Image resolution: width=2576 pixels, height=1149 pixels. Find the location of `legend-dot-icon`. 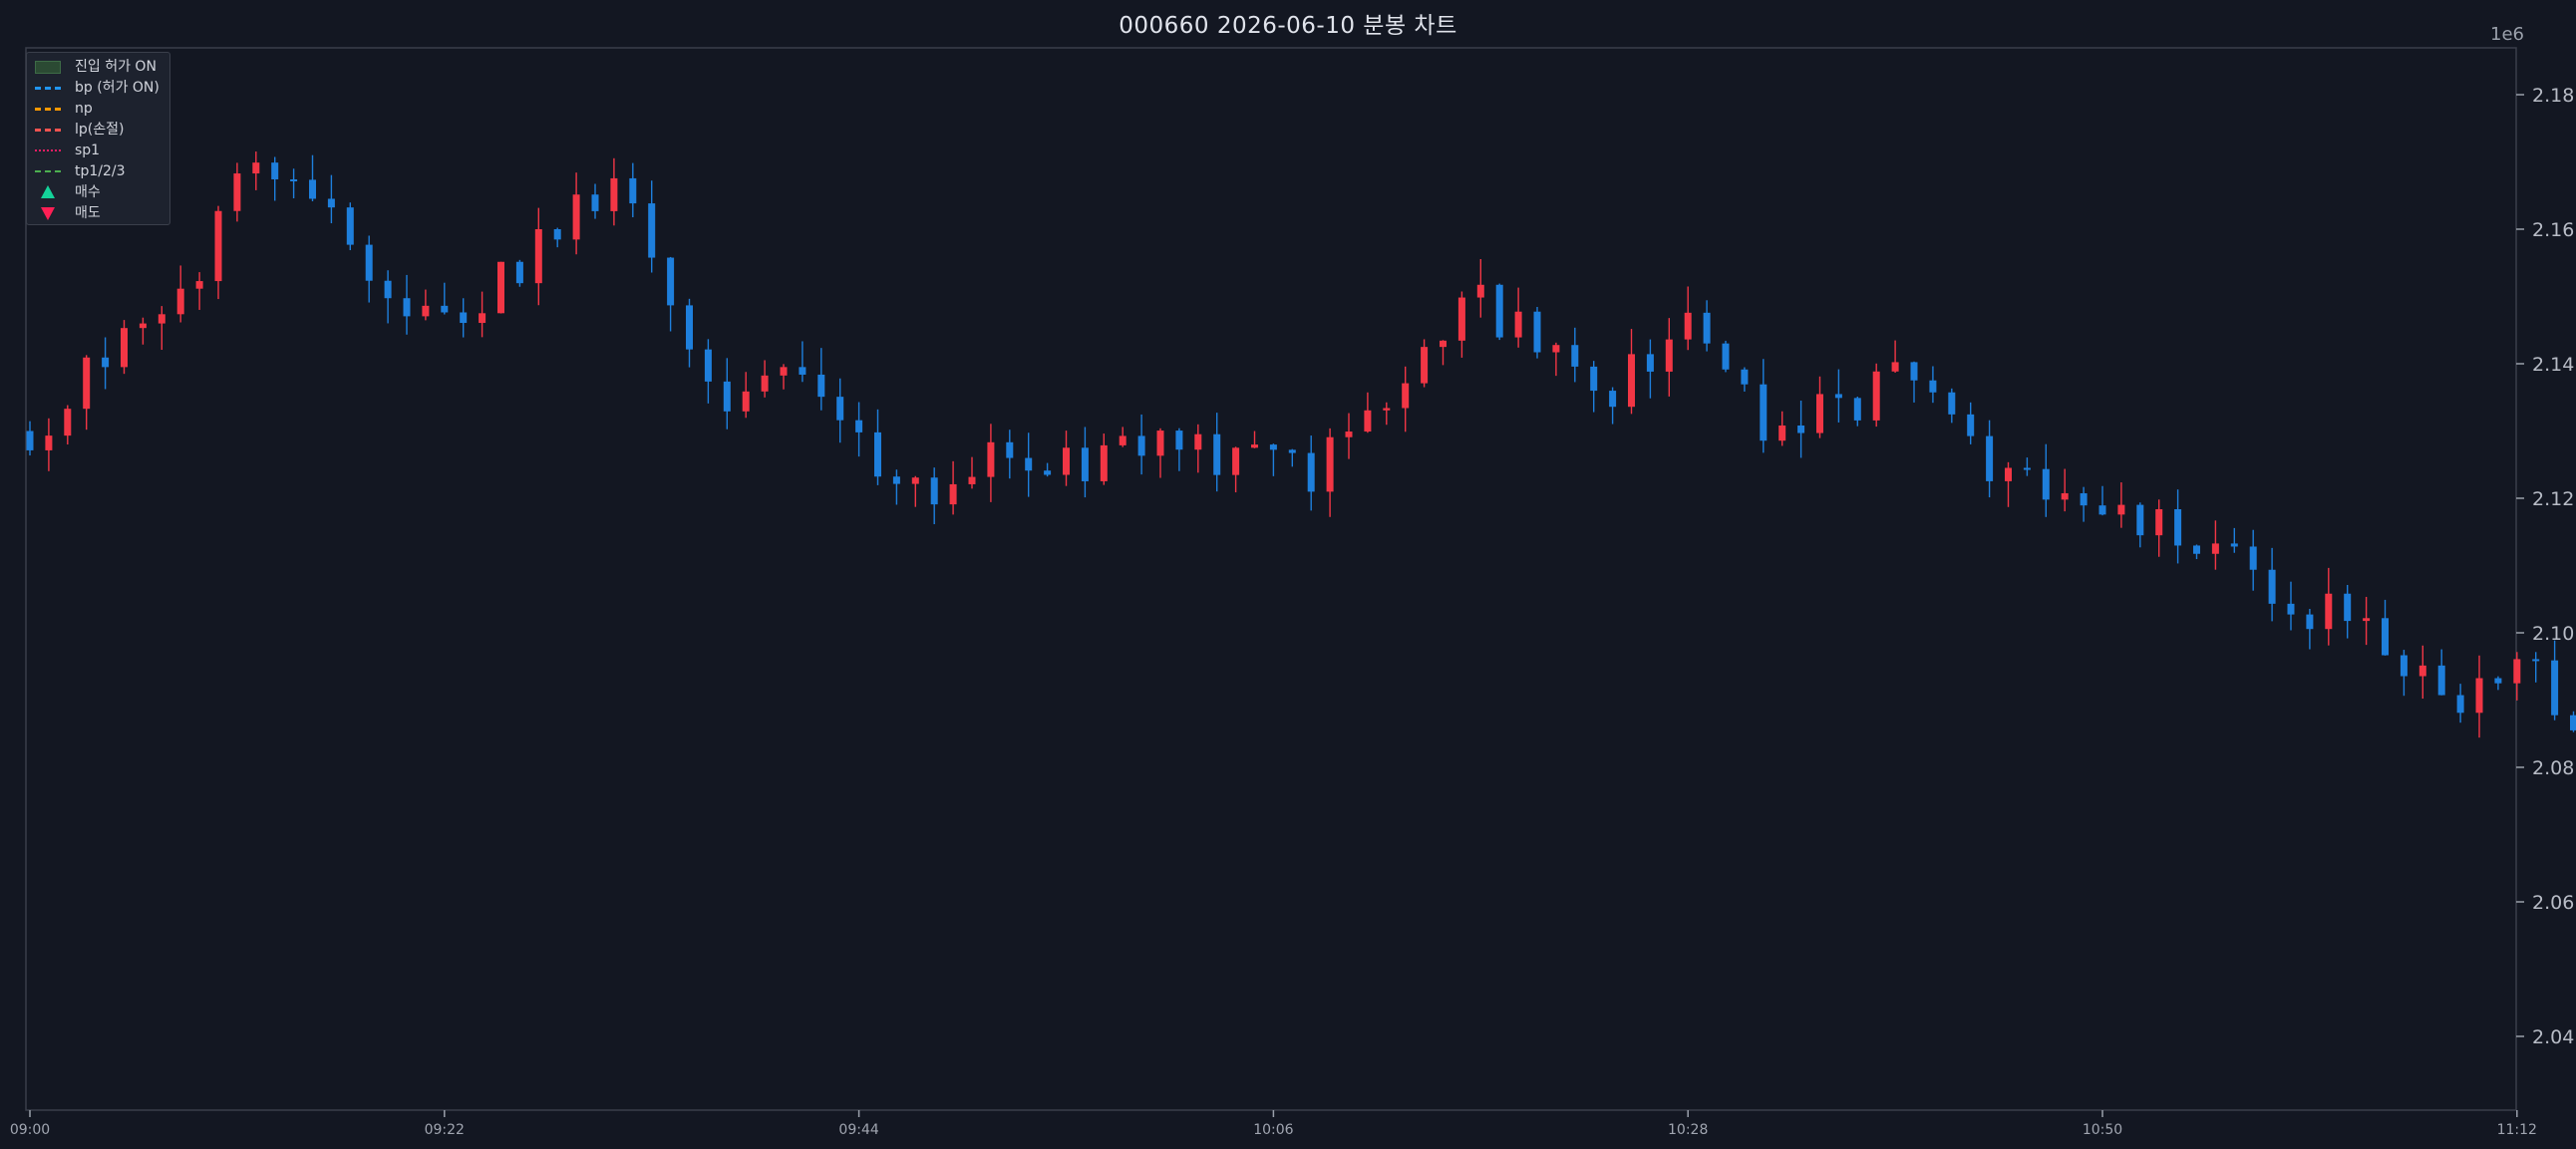

legend-dot-icon is located at coordinates (48, 150).